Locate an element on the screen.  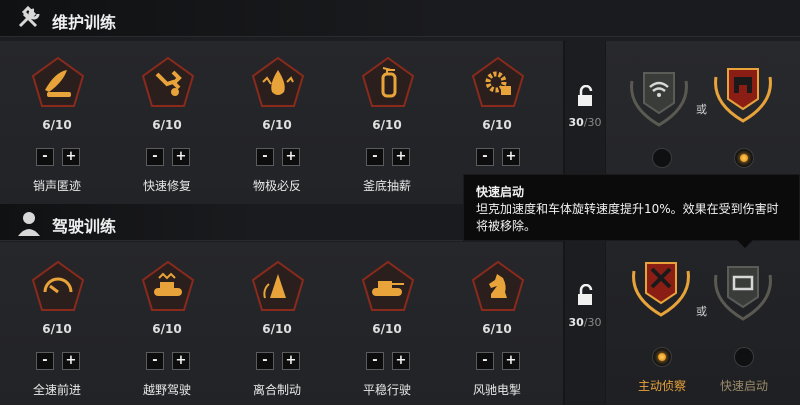
wrench-hammer-icon is located at coordinates (29, 16).